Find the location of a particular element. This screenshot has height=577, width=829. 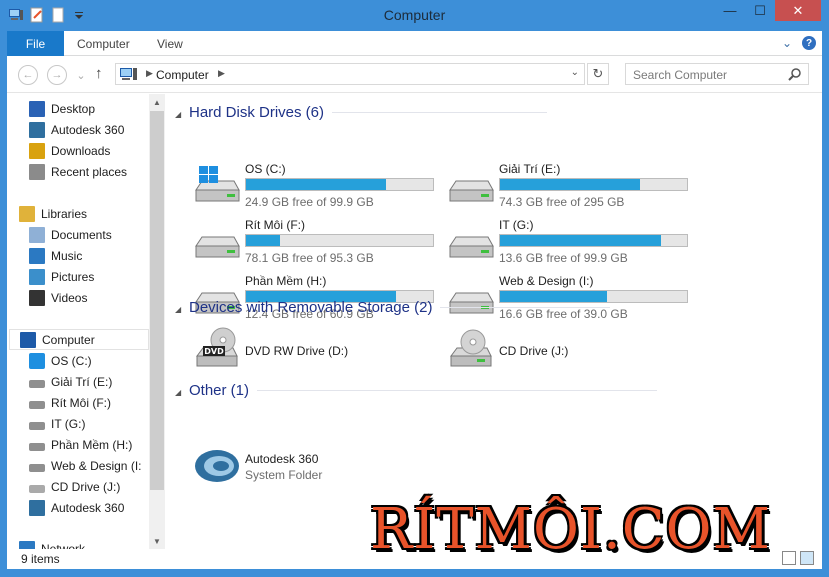

navigation-scrollbar: ▲ ▼ is located at coordinates (157, 321).